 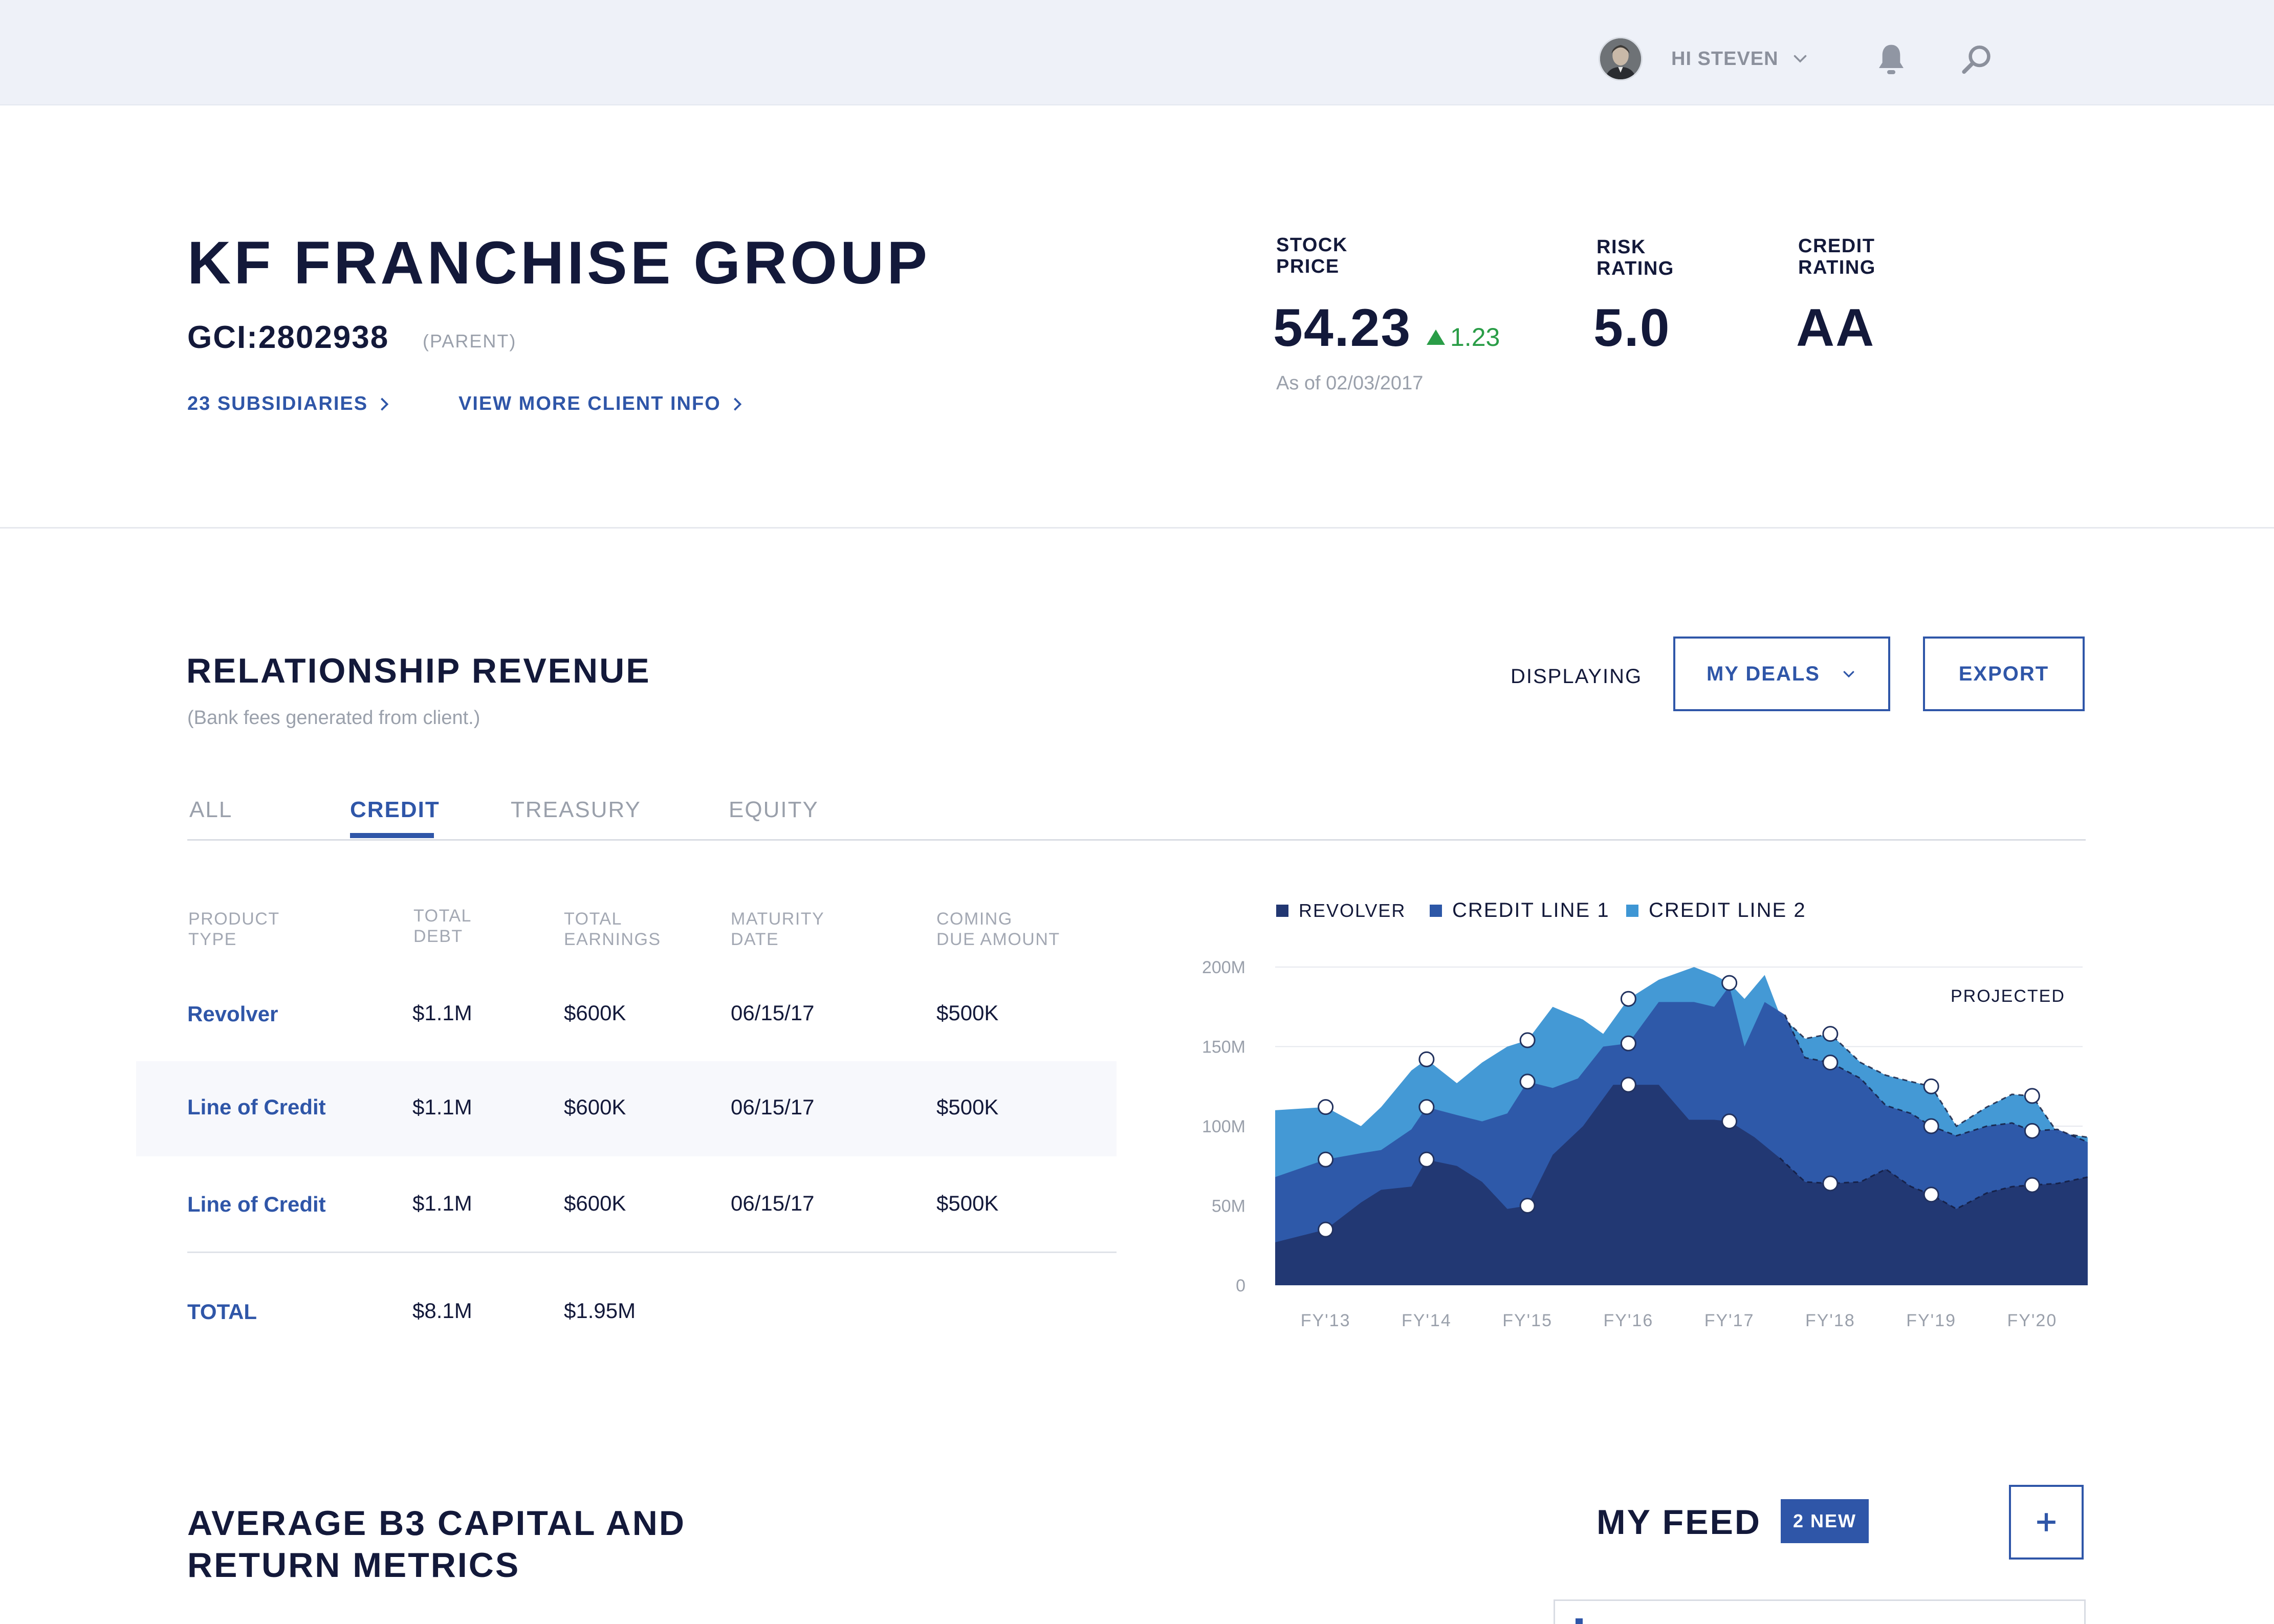 I want to click on stock-price-value: 54.23, so click(x=1342, y=328).